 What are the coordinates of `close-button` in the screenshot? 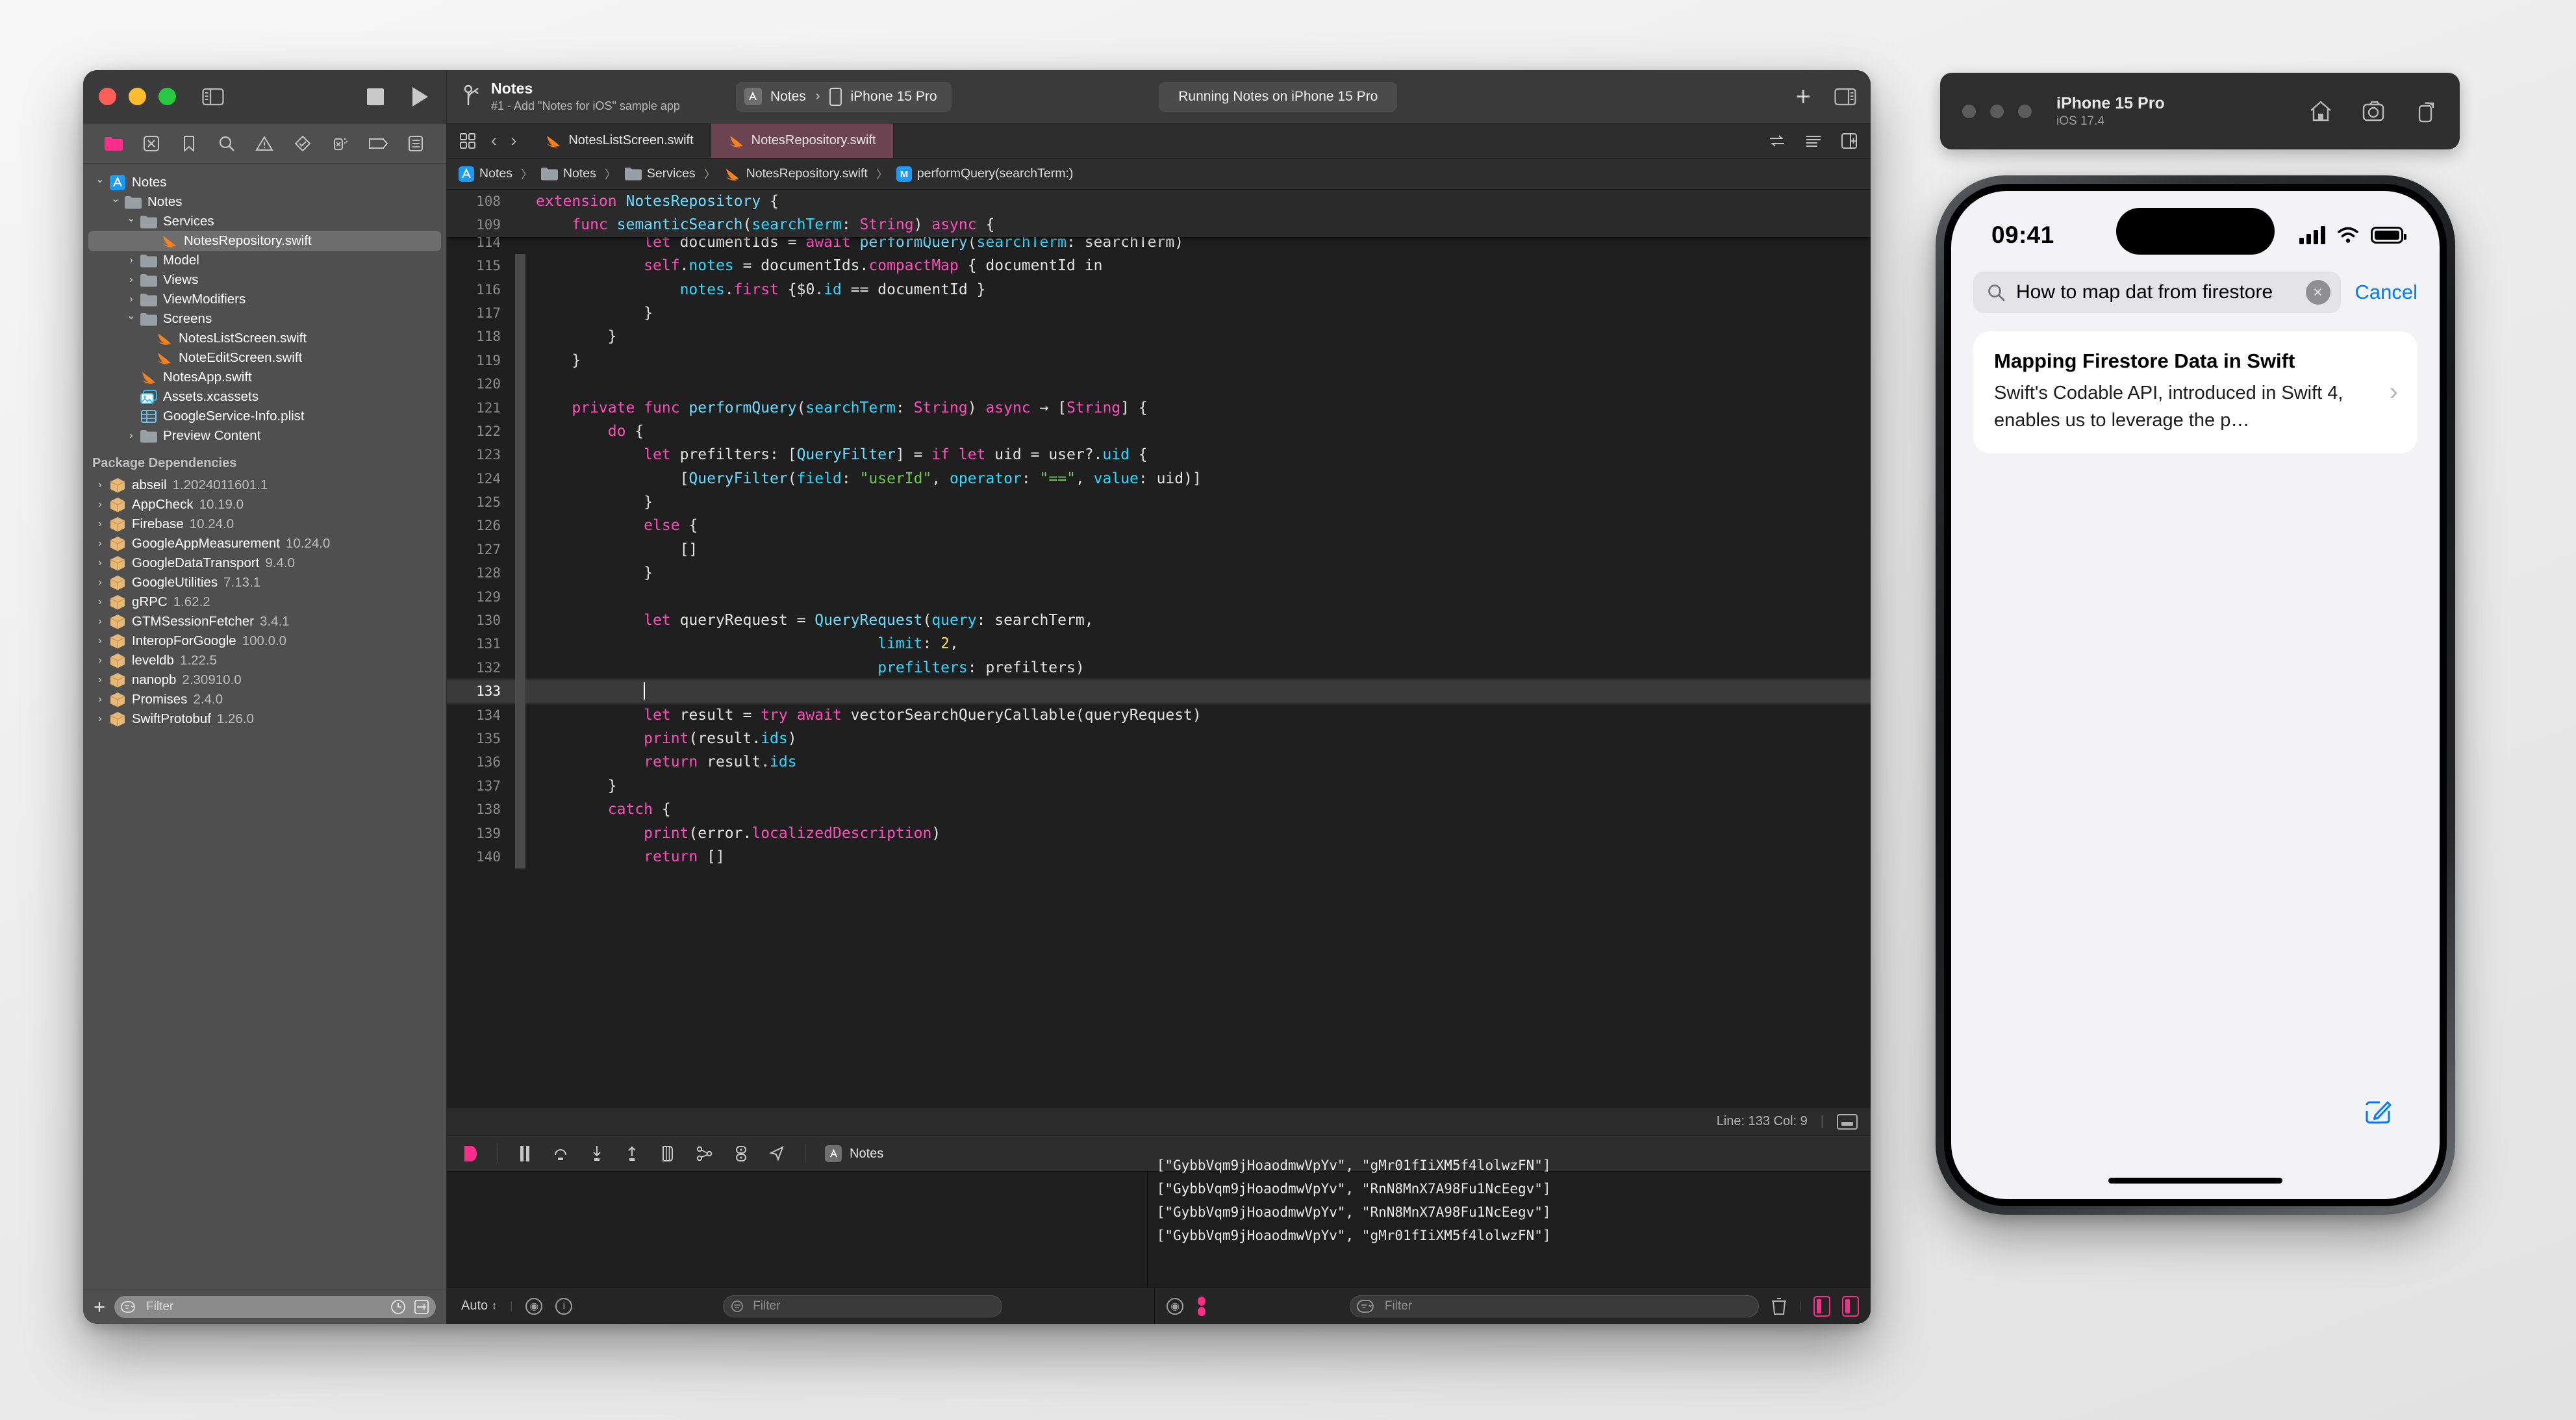 It's located at (107, 96).